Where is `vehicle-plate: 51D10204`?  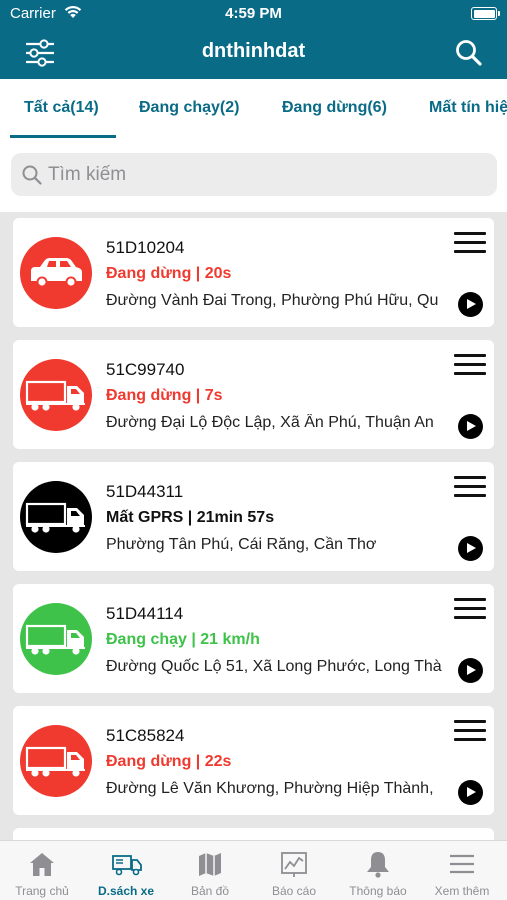 vehicle-plate: 51D10204 is located at coordinates (145, 247).